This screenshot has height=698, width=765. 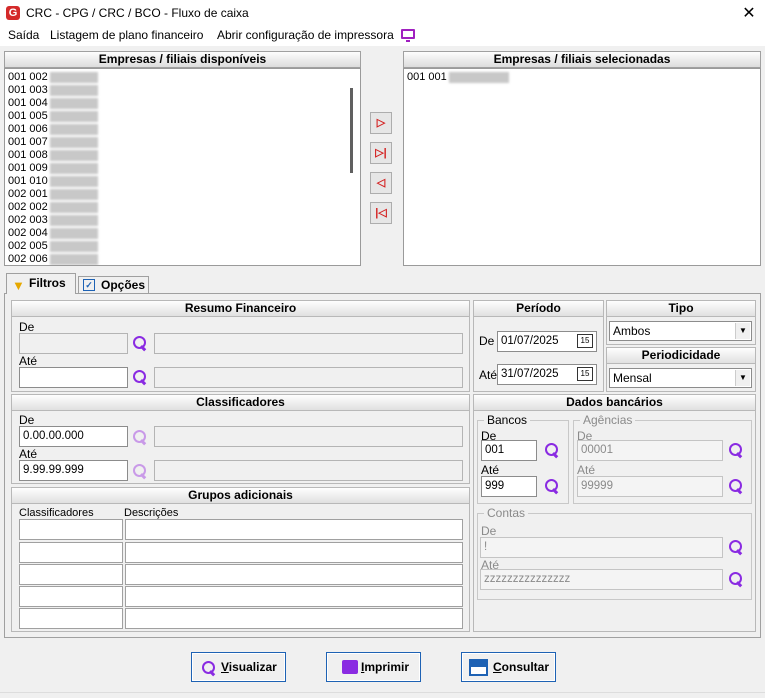 I want to click on list-item: 002 002, so click(x=182, y=207).